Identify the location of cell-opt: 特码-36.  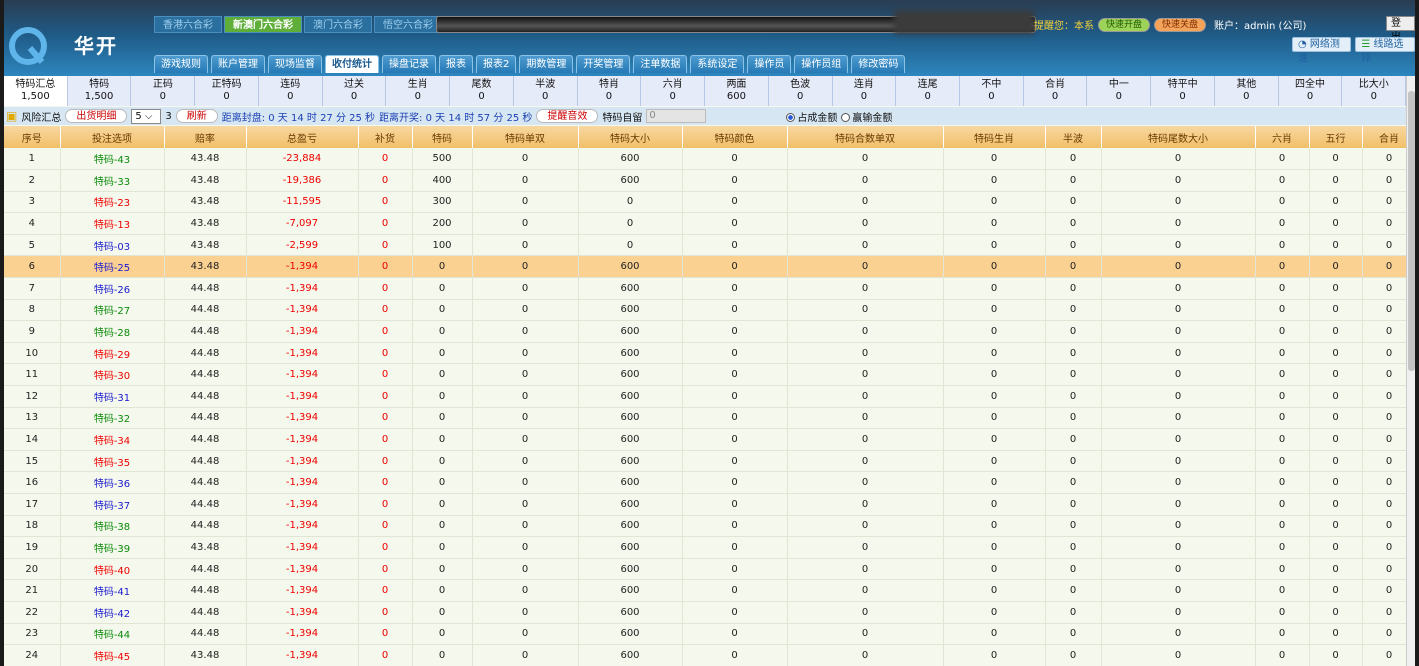
(112, 482).